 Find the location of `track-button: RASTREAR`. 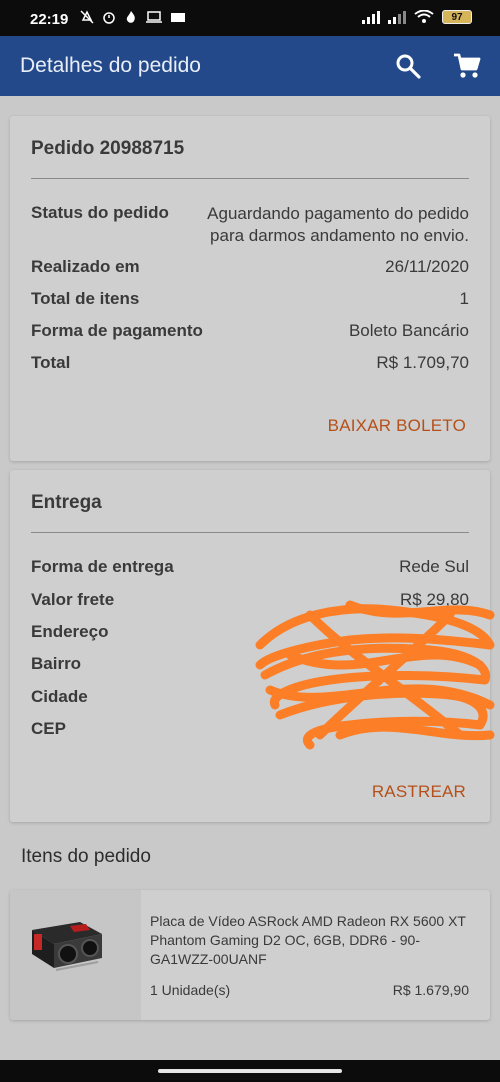

track-button: RASTREAR is located at coordinates (419, 792).